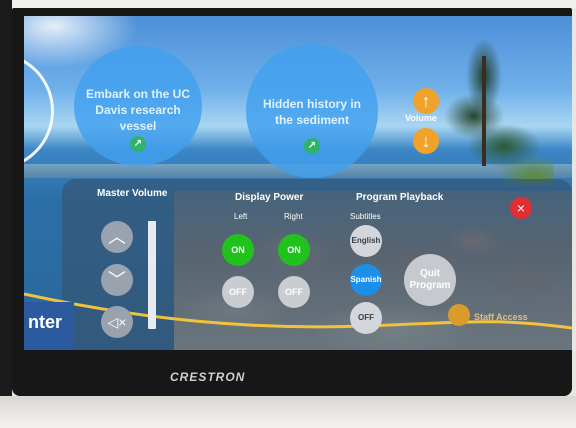 The image size is (576, 428). What do you see at coordinates (269, 197) in the screenshot?
I see `display-power-title: Display Power` at bounding box center [269, 197].